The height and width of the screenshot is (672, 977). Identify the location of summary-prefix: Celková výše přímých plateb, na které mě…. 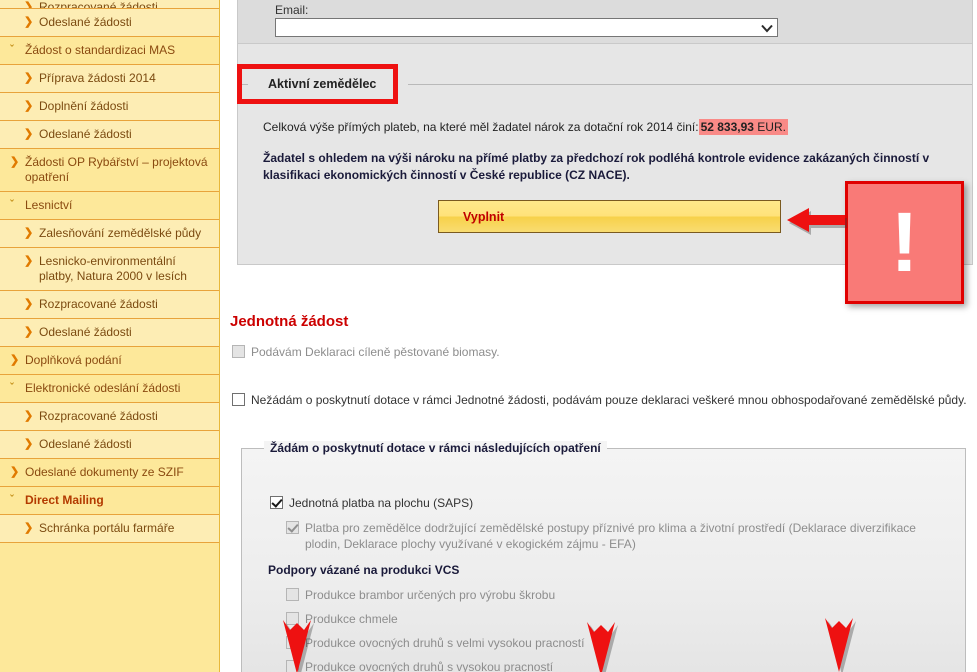
(481, 127).